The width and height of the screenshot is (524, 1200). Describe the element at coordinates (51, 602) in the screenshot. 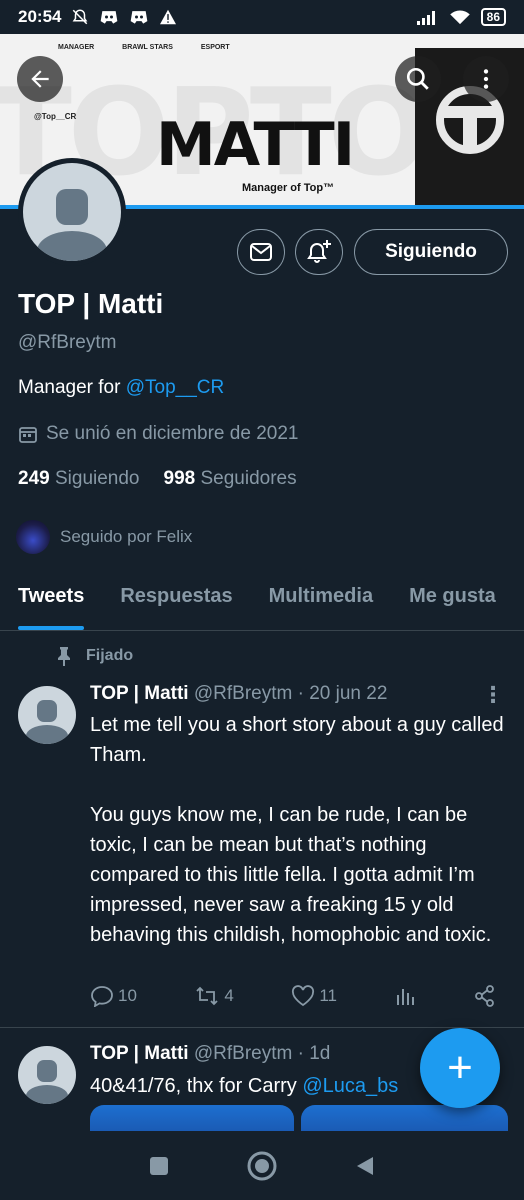

I see `tab-tweets: Tweets` at that location.